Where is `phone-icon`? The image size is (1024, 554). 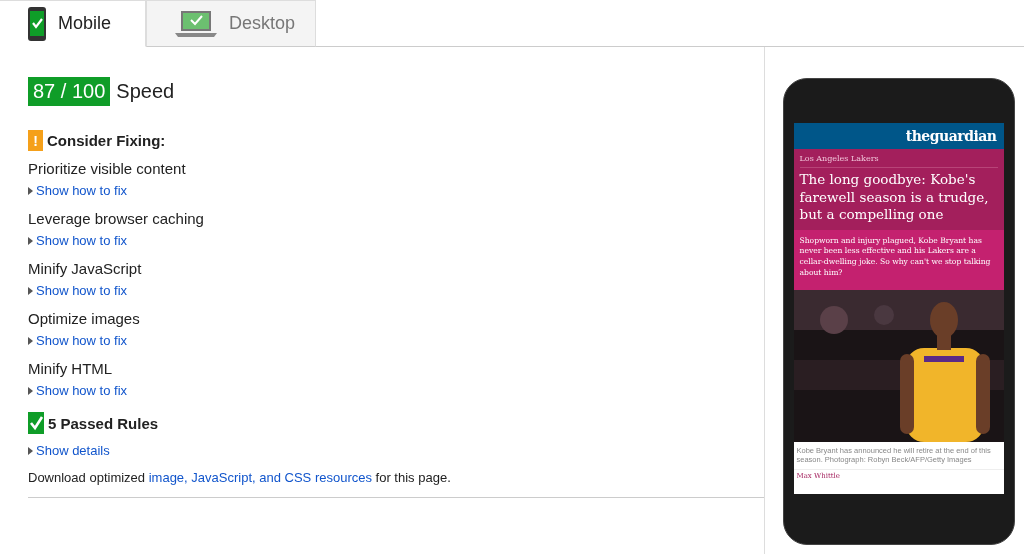
phone-icon is located at coordinates (37, 23).